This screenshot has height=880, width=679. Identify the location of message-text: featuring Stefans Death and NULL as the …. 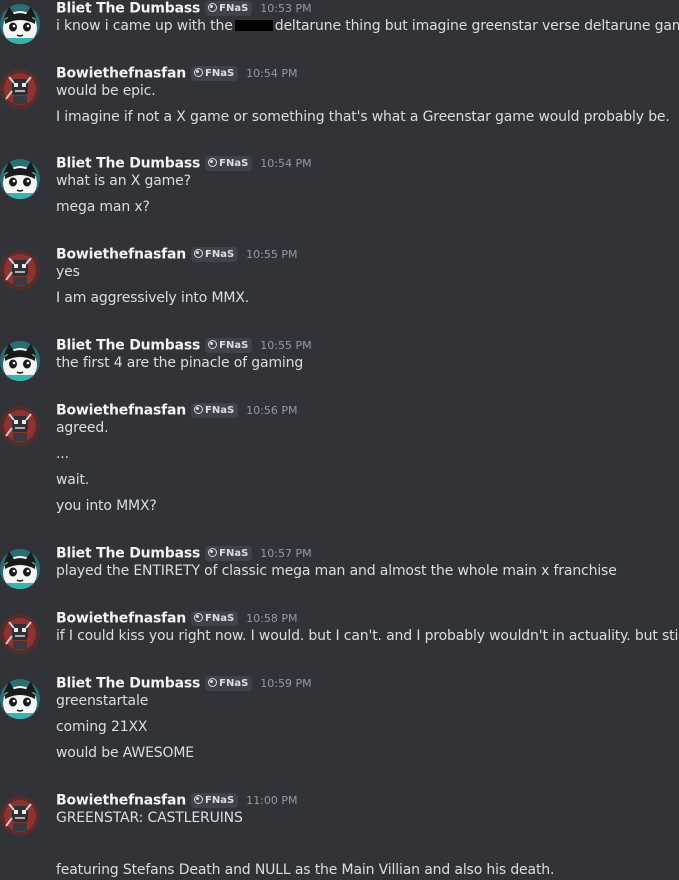
(305, 870).